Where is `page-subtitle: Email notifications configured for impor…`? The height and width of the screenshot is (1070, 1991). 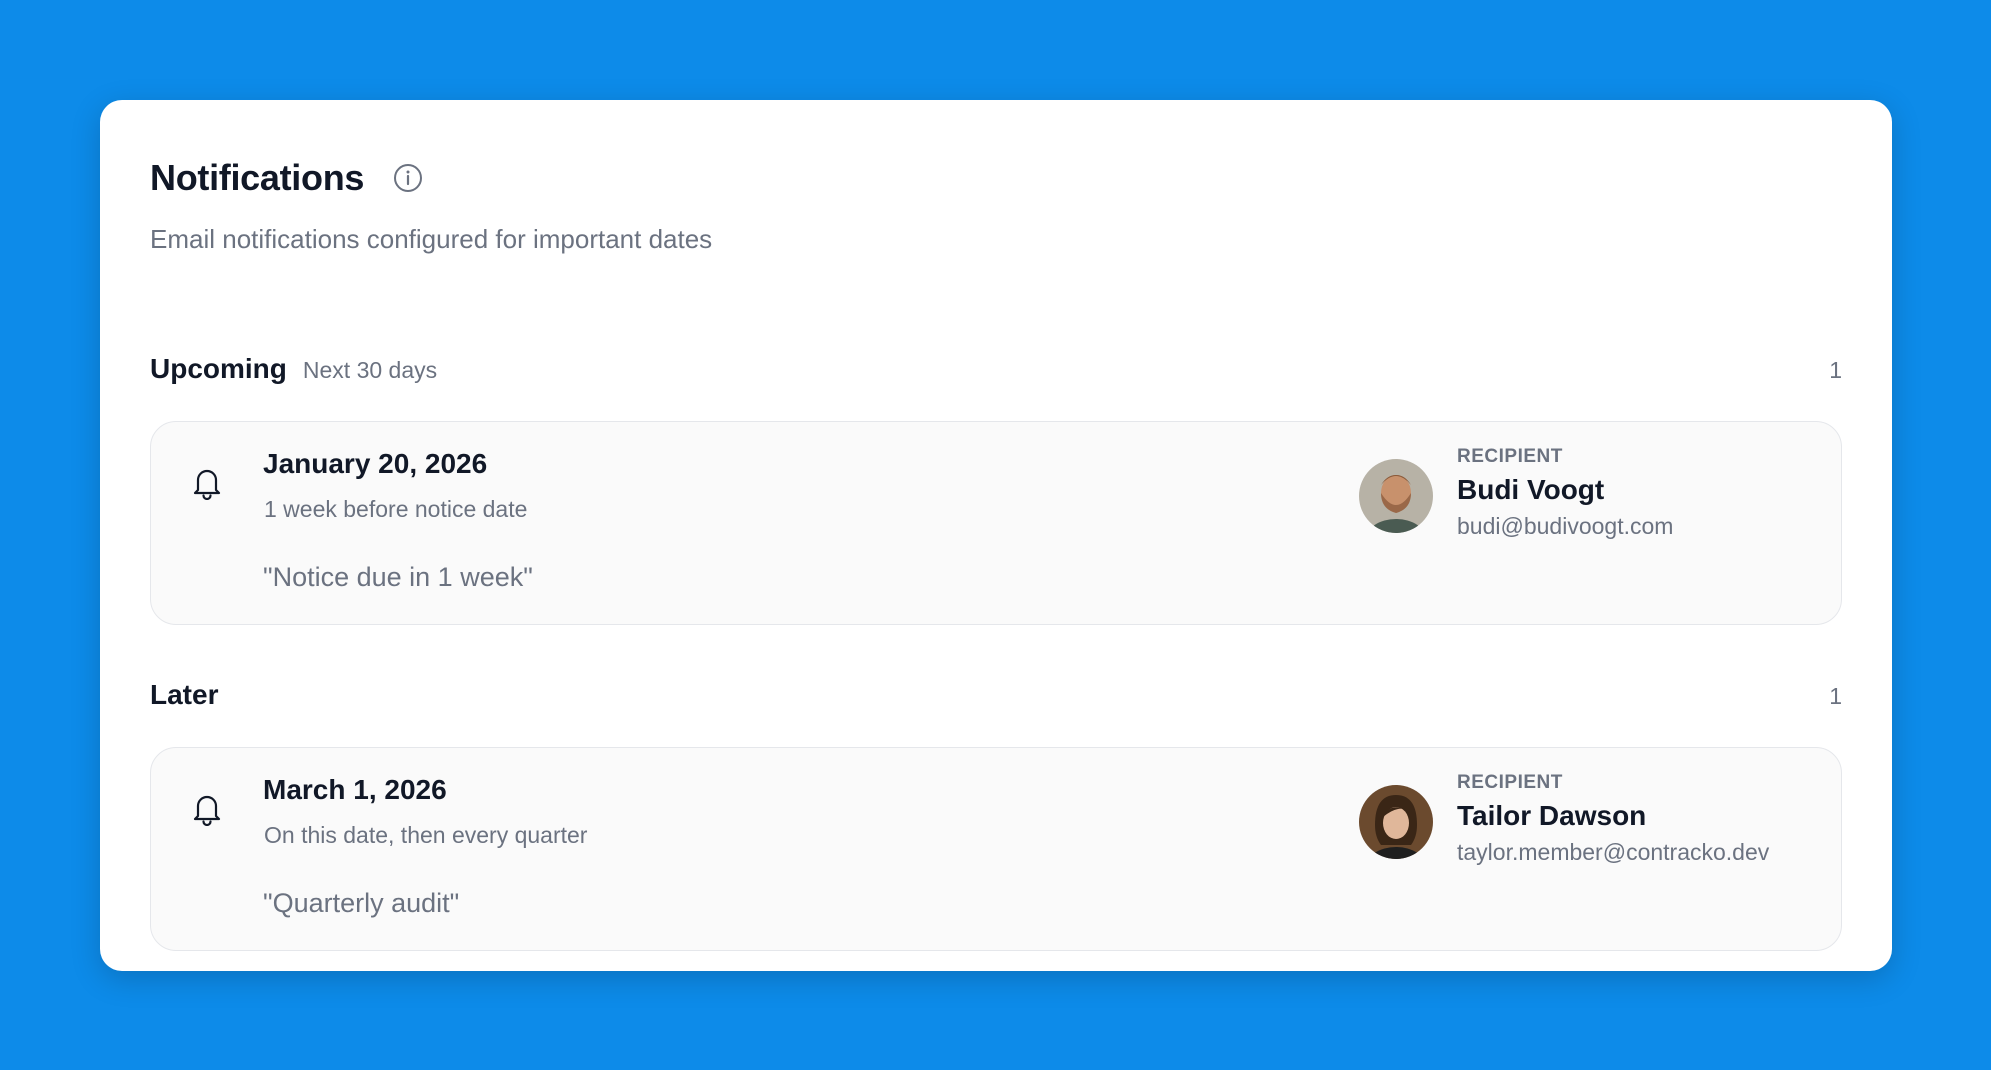
page-subtitle: Email notifications configured for impor… is located at coordinates (431, 239).